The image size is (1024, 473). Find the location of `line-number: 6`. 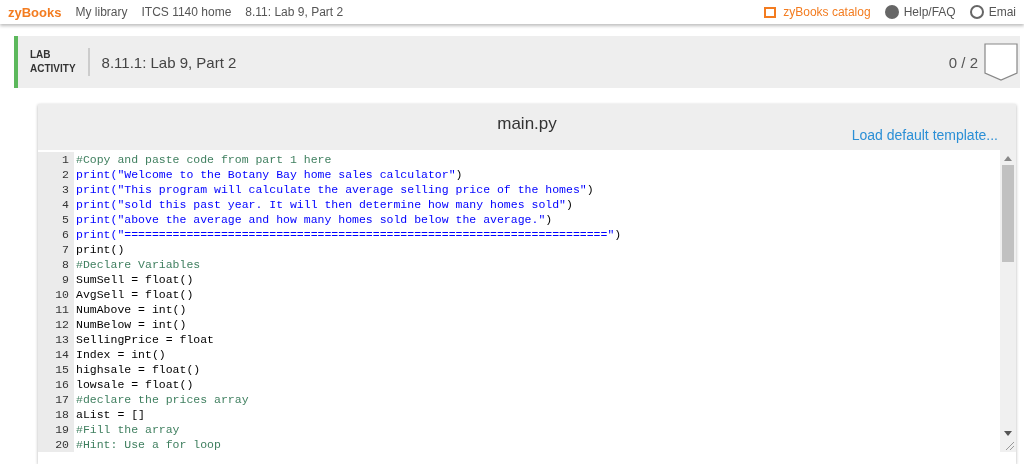

line-number: 6 is located at coordinates (56, 234).